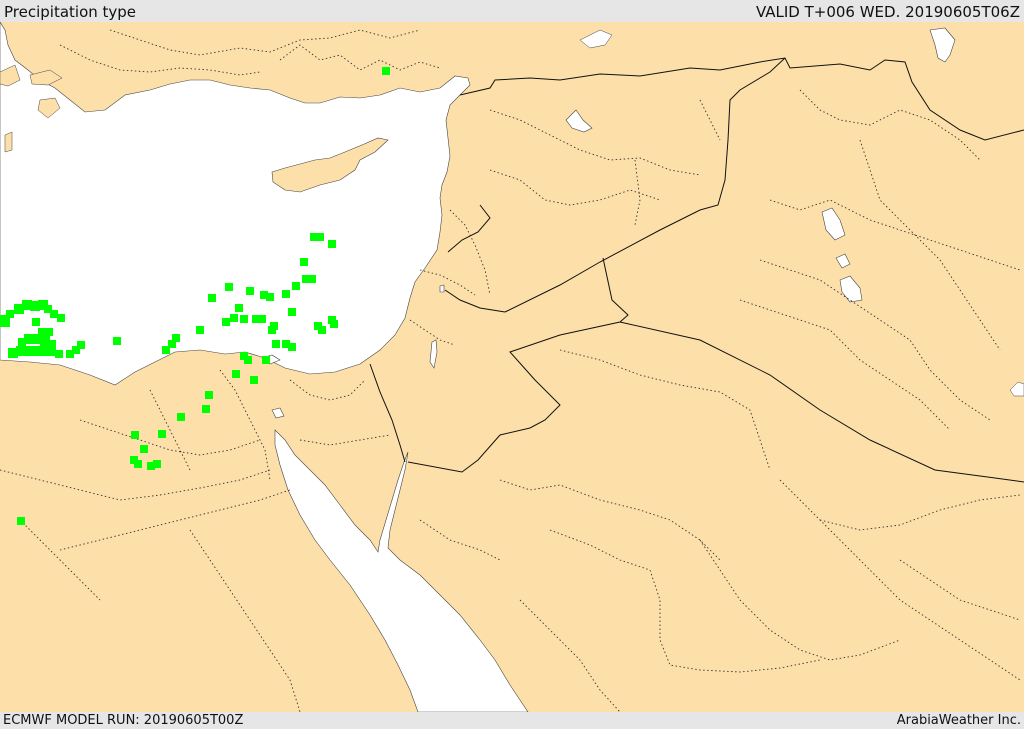 The height and width of the screenshot is (729, 1024). Describe the element at coordinates (8, 142) in the screenshot. I see `aegean-island` at that location.